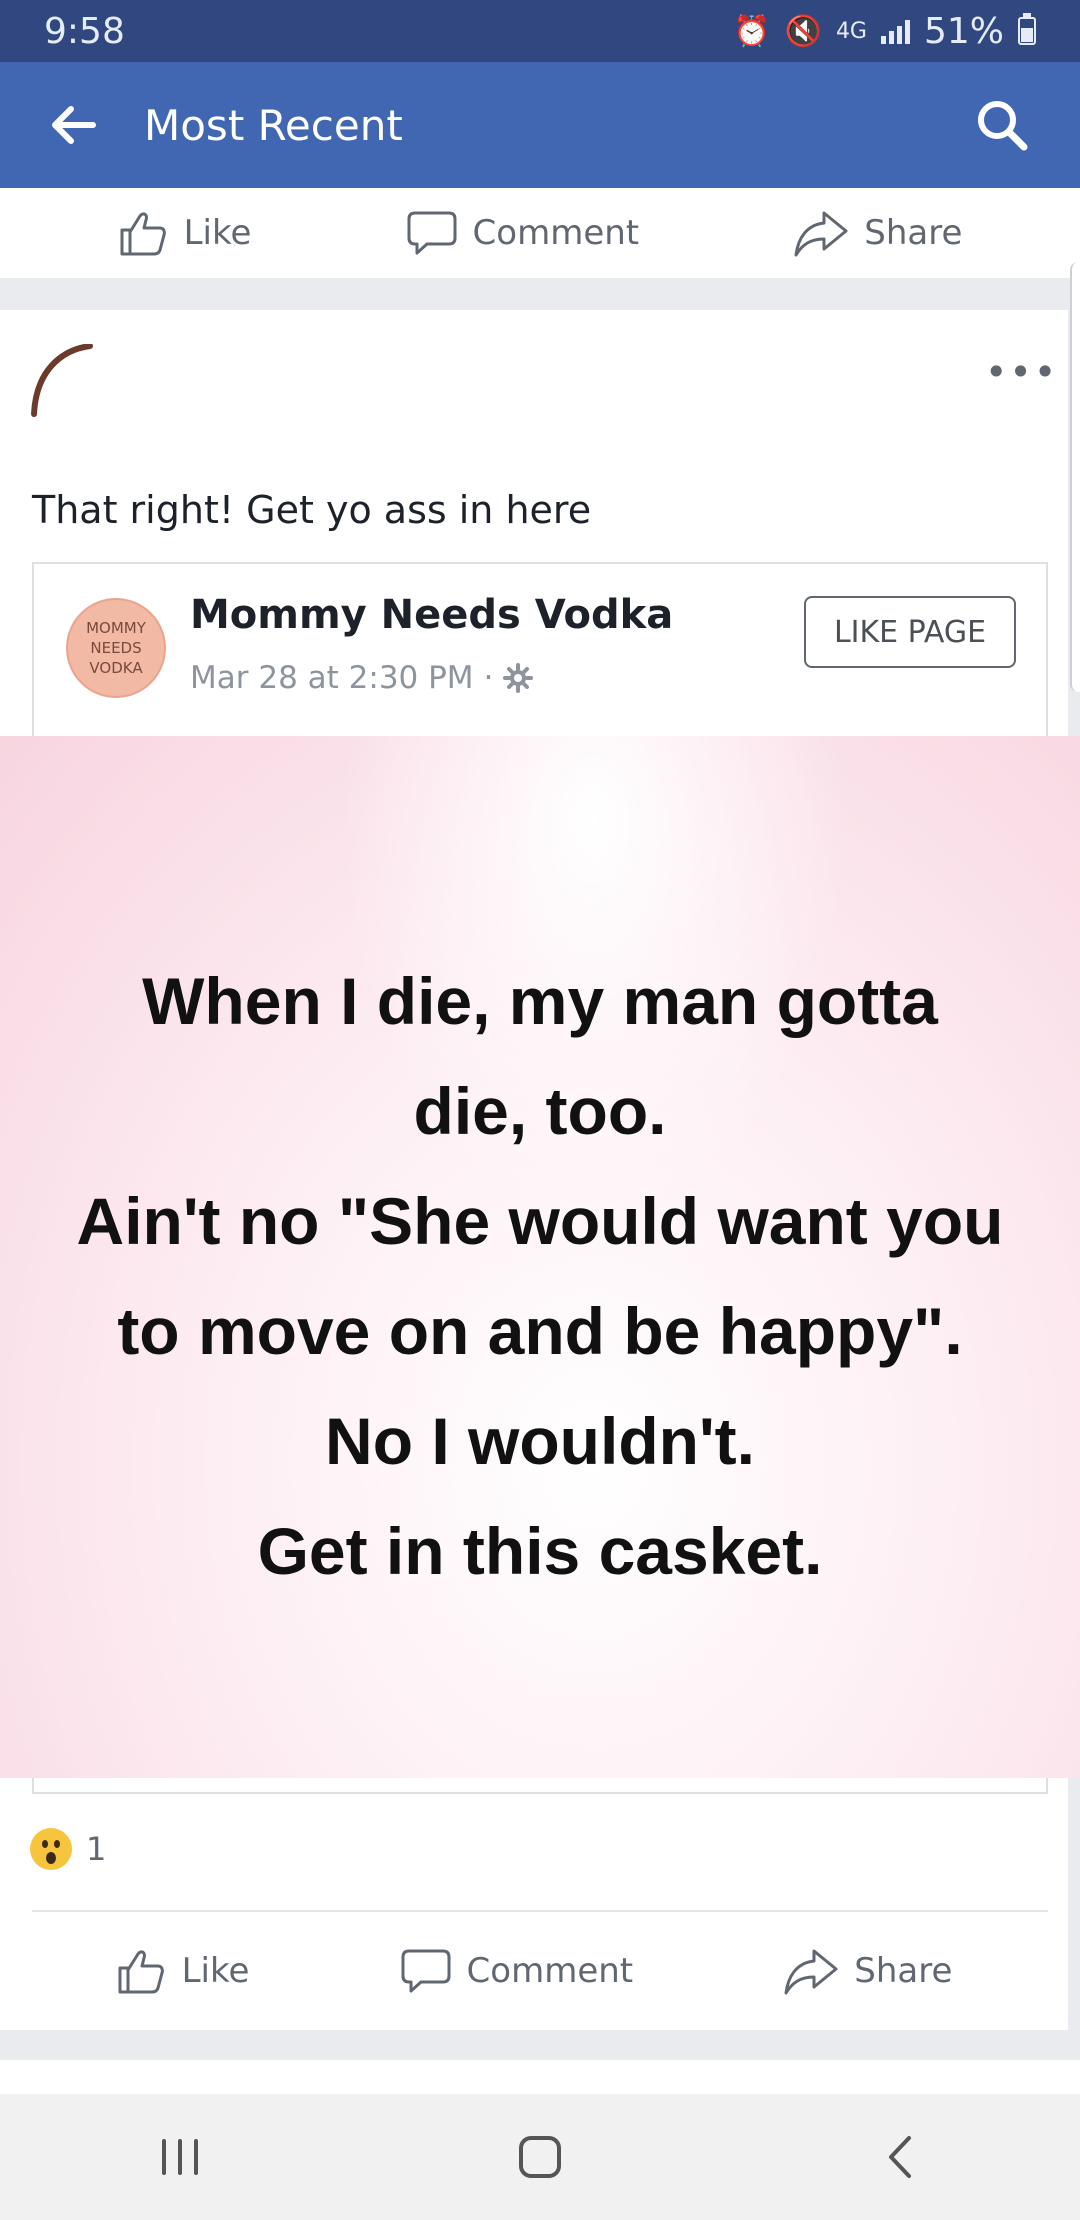  I want to click on recent-apps-icon, so click(180, 2157).